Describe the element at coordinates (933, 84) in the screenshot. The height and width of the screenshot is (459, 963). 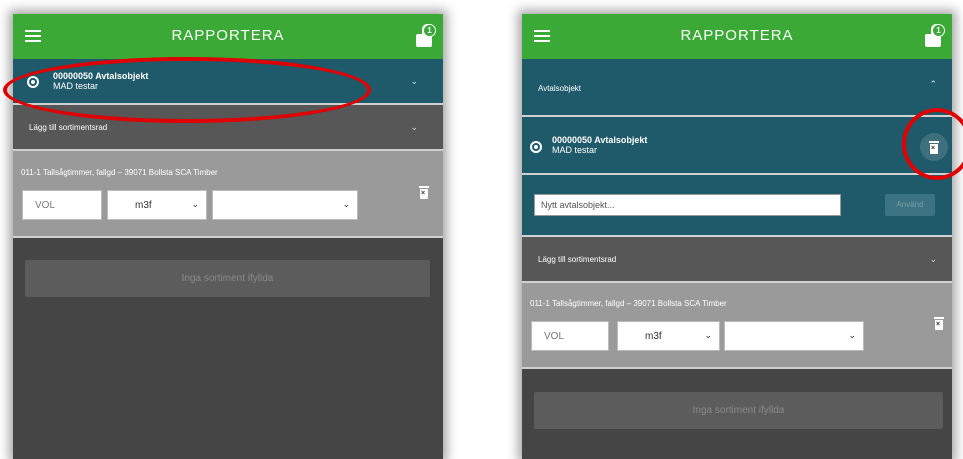
I see `chevron-up-icon: ⌃` at that location.